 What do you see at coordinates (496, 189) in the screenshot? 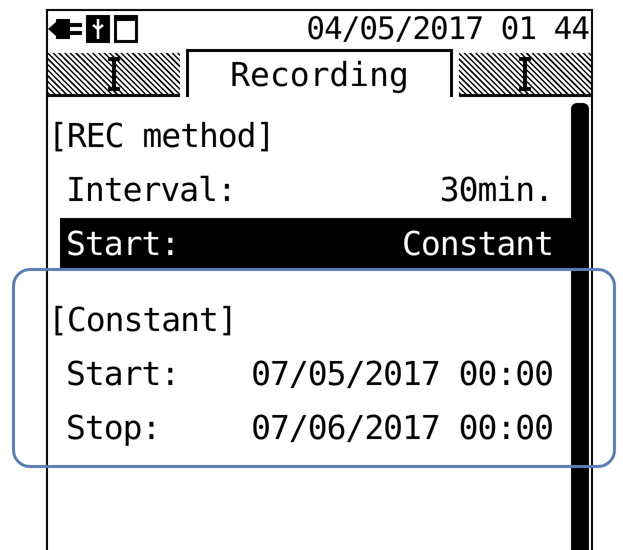
I see `setting-value: 30min.` at bounding box center [496, 189].